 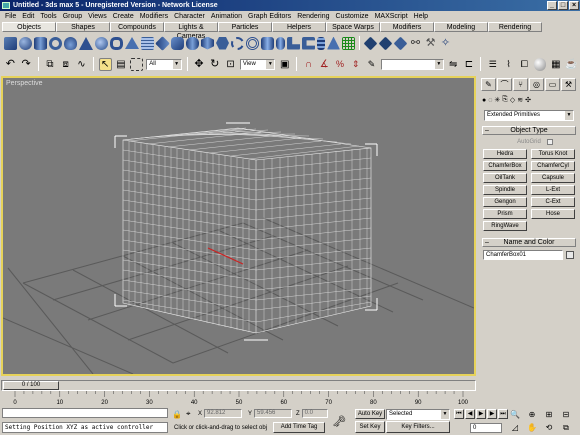 What do you see at coordinates (470, 414) in the screenshot?
I see `previous-frame-icon: ◀` at bounding box center [470, 414].